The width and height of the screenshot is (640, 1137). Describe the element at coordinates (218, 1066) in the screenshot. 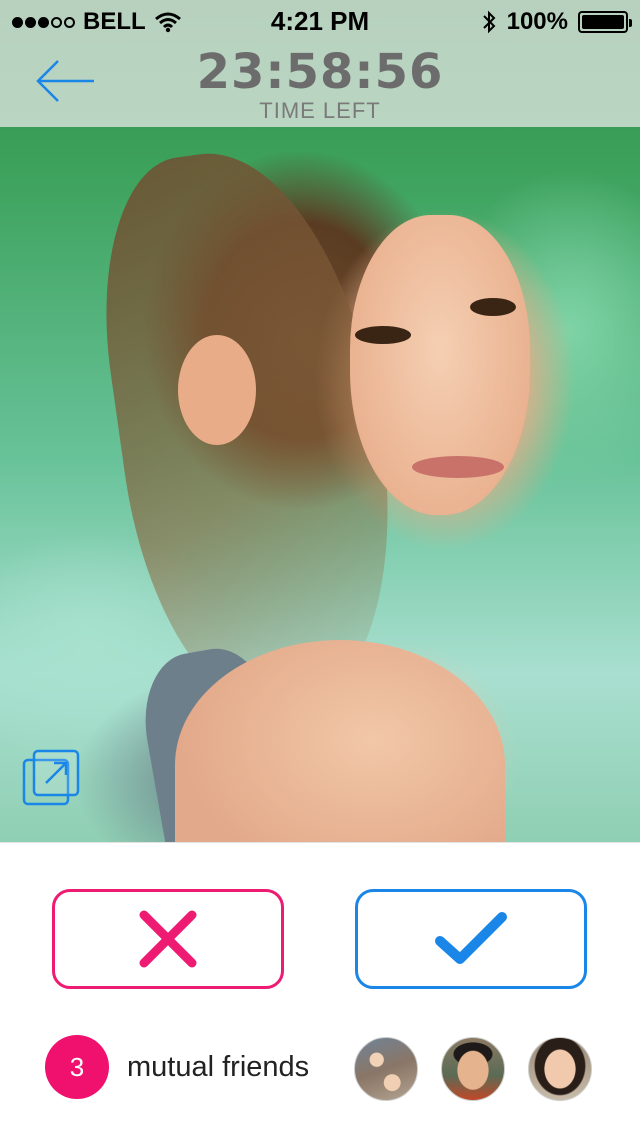

I see `mutual-friends-label: mutual friends` at that location.